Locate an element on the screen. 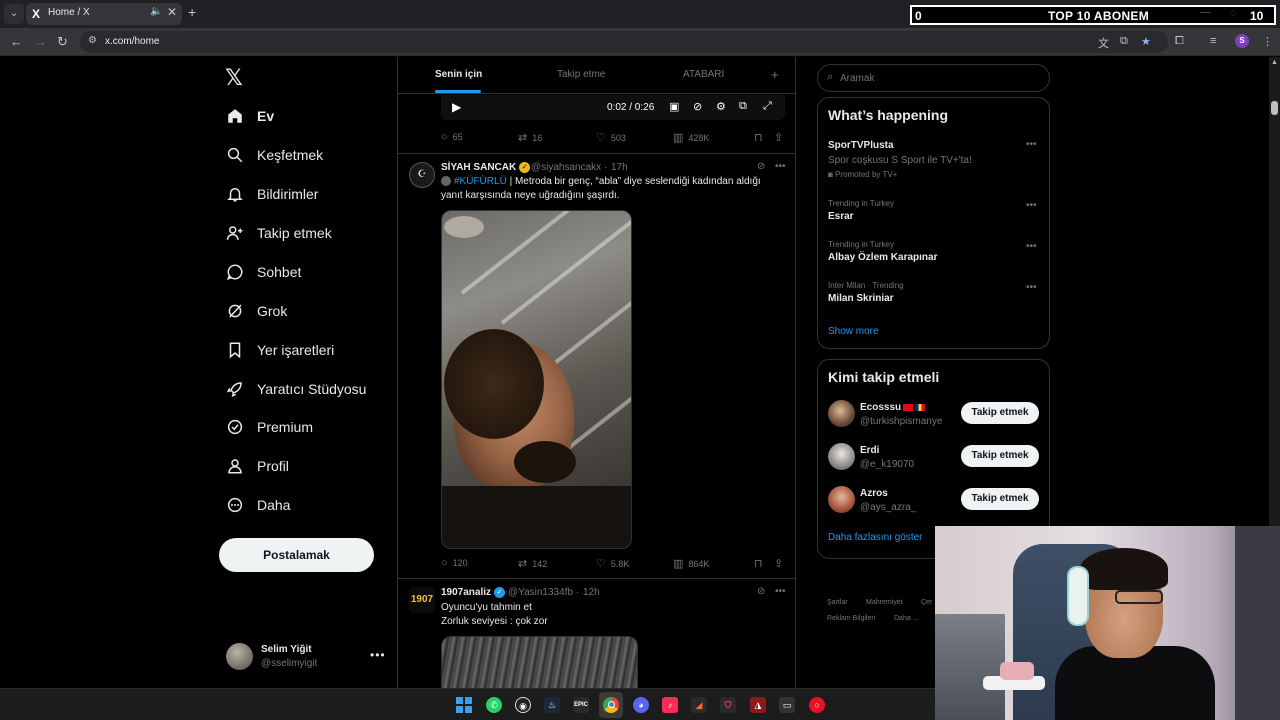 The height and width of the screenshot is (720, 1280). discord-icon: ◕ is located at coordinates (641, 705).